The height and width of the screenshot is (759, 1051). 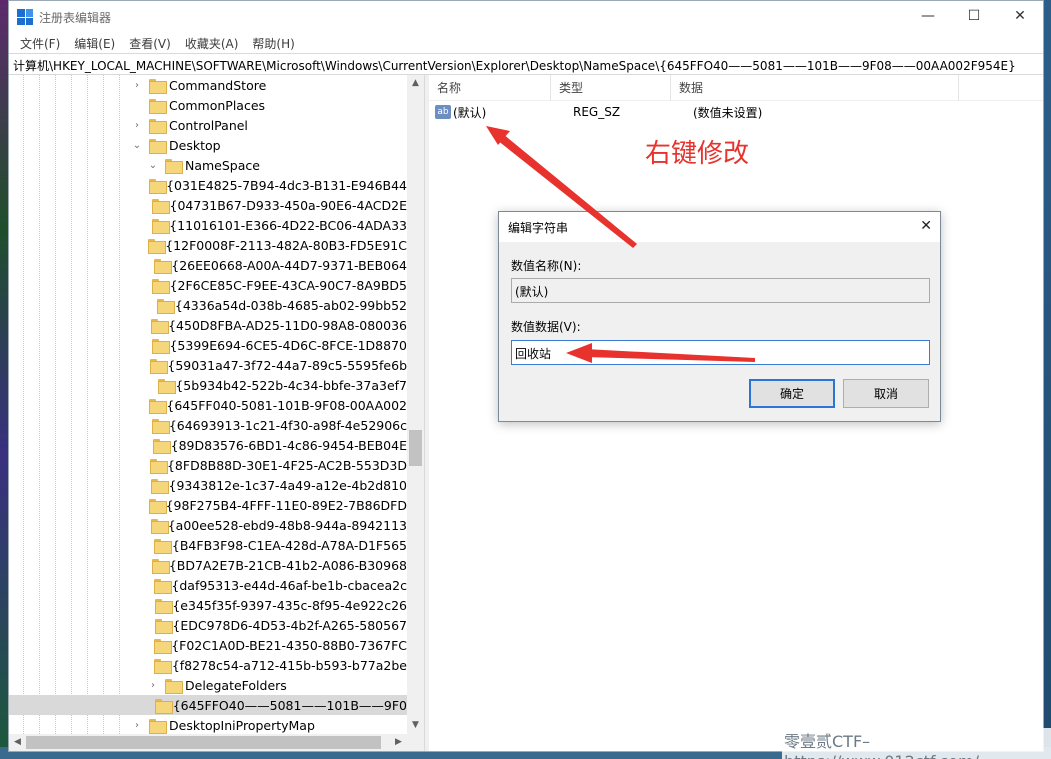 What do you see at coordinates (273, 43) in the screenshot?
I see `menu-help: 帮助(H)` at bounding box center [273, 43].